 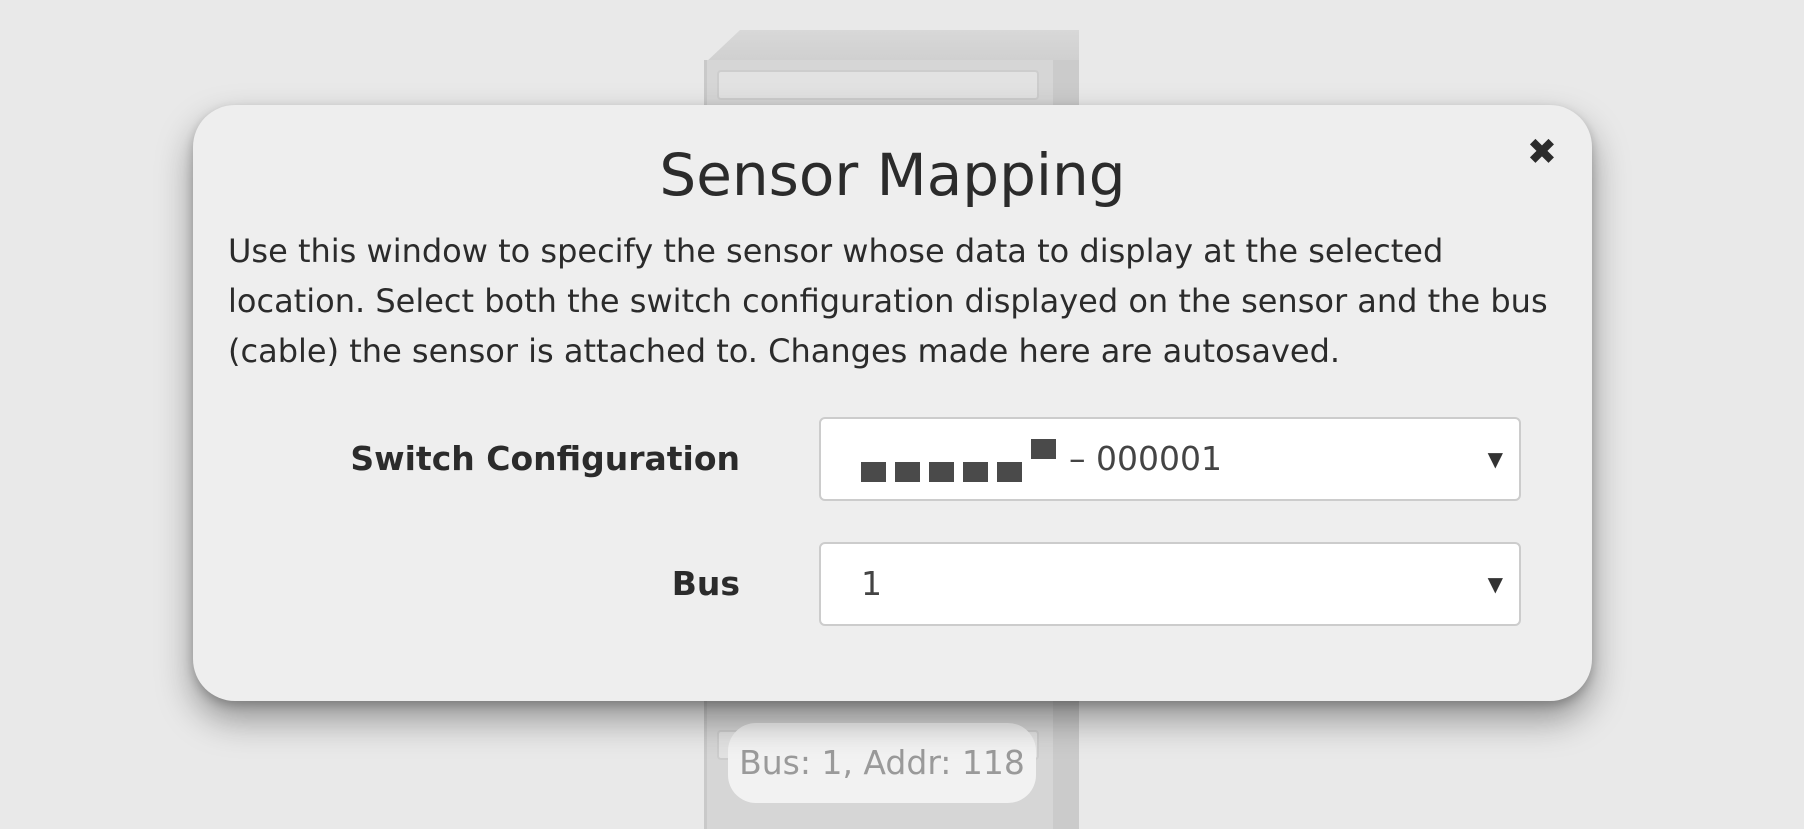 What do you see at coordinates (1145, 458) in the screenshot?
I see `switch-configuration-value: – 000001` at bounding box center [1145, 458].